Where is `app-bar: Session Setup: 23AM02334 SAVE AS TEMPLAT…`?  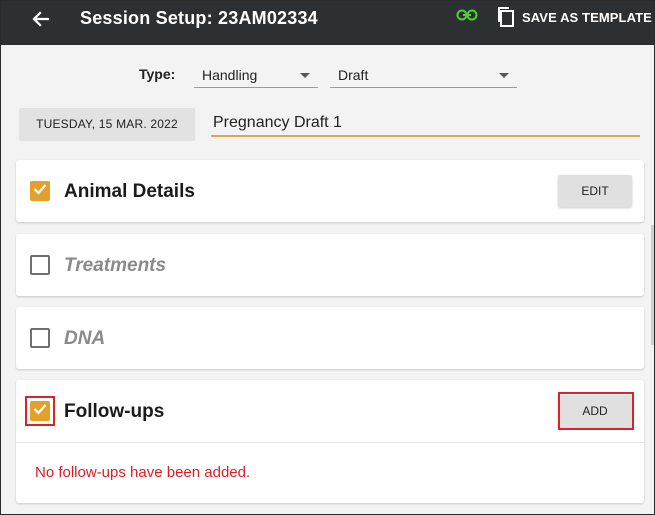 app-bar: Session Setup: 23AM02334 SAVE AS TEMPLAT… is located at coordinates (327, 23).